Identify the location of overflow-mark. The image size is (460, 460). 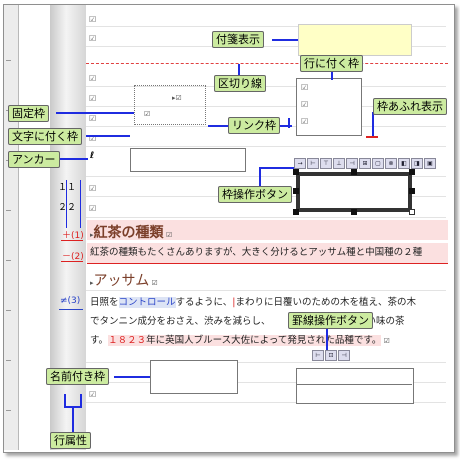
(372, 137).